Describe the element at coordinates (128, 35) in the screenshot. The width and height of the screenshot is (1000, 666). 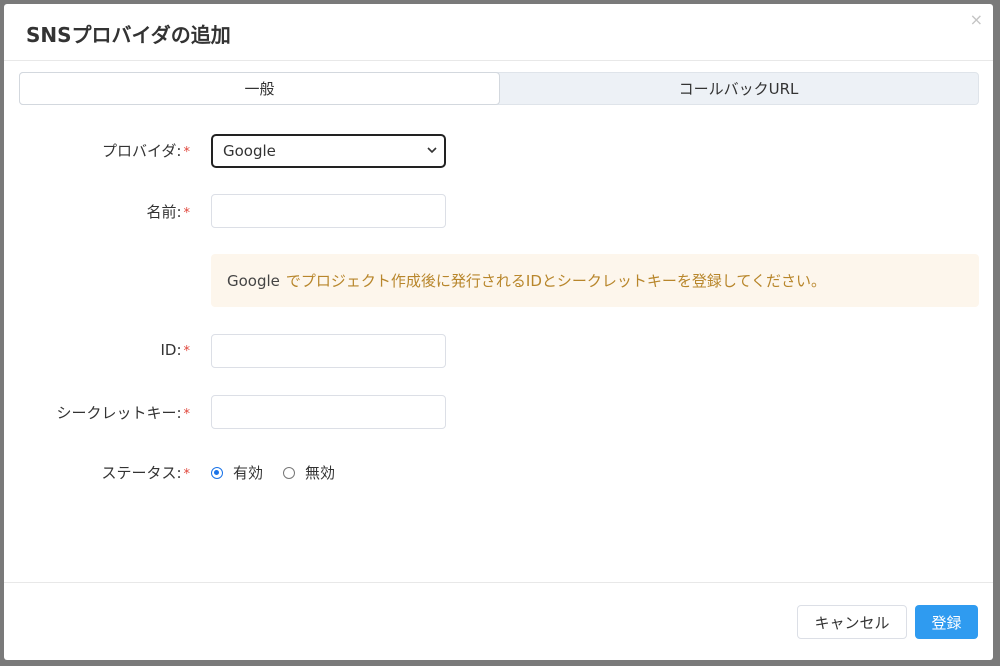
I see `dialog-title: SNSプロバイダの追加` at that location.